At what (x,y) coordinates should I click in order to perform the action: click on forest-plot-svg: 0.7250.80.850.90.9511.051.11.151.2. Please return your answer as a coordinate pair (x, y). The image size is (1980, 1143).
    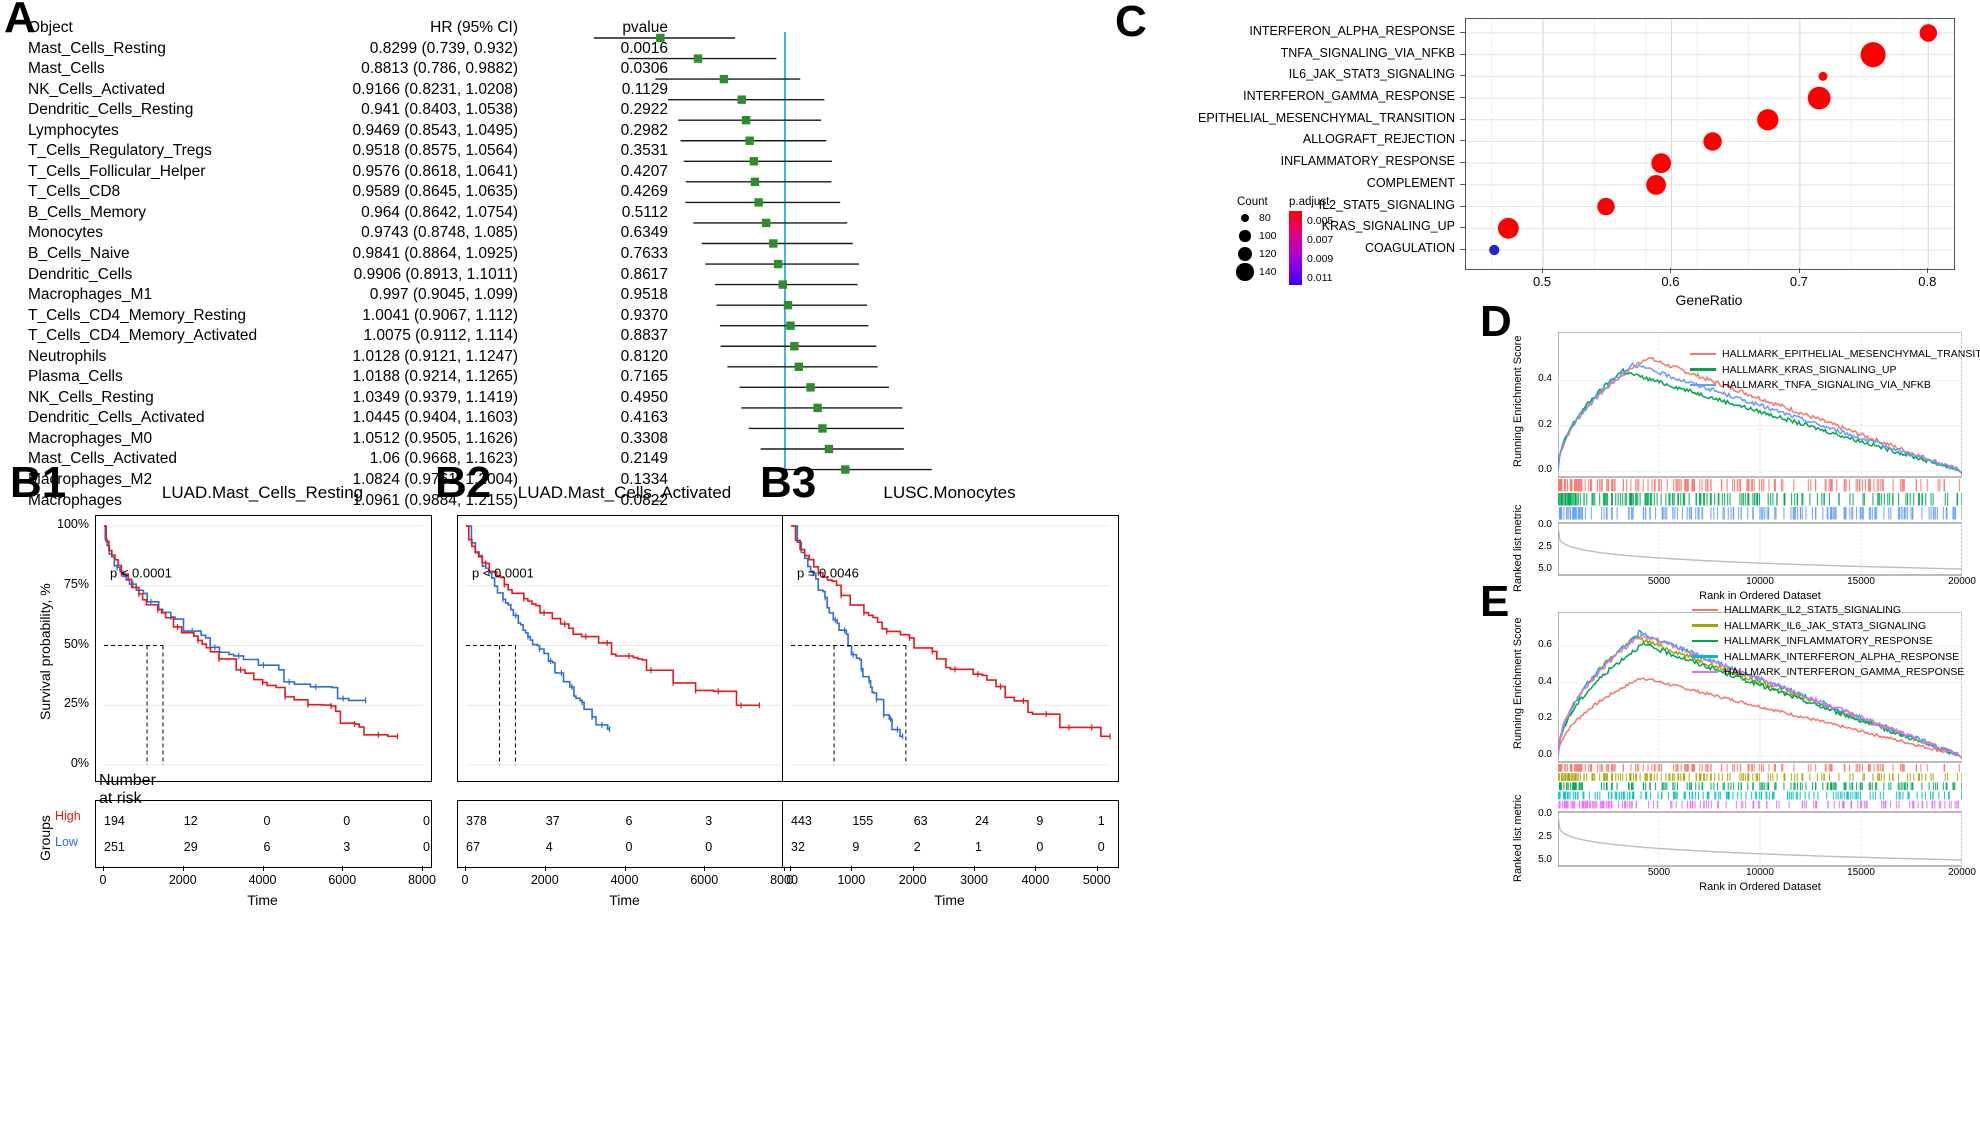
    Looking at the image, I should click on (762, 255).